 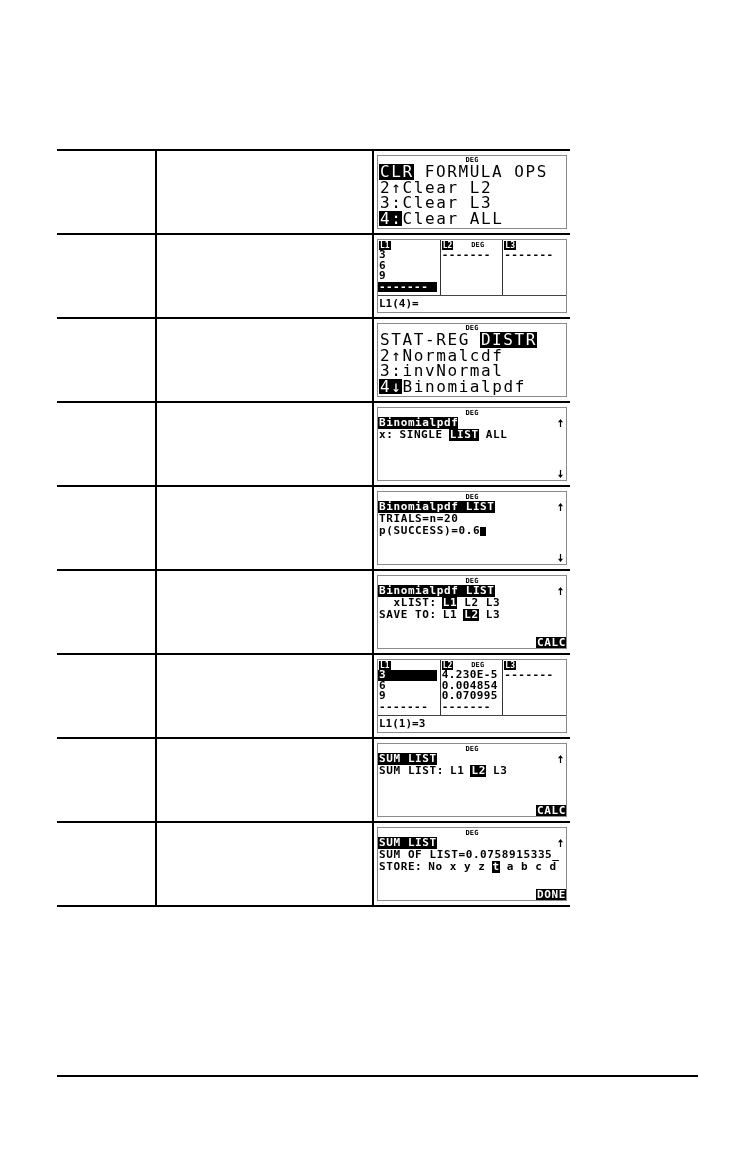 I want to click on option-item: y, so click(x=467, y=867).